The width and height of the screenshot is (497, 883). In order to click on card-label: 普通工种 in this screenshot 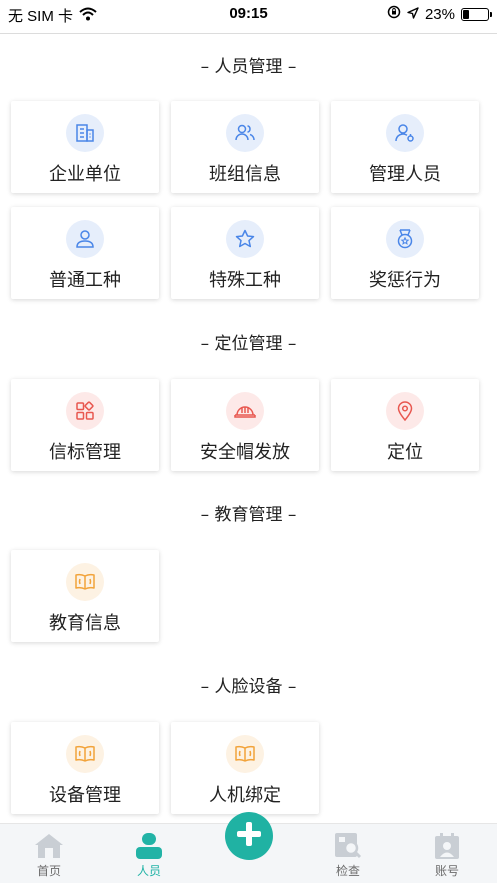, I will do `click(85, 280)`.